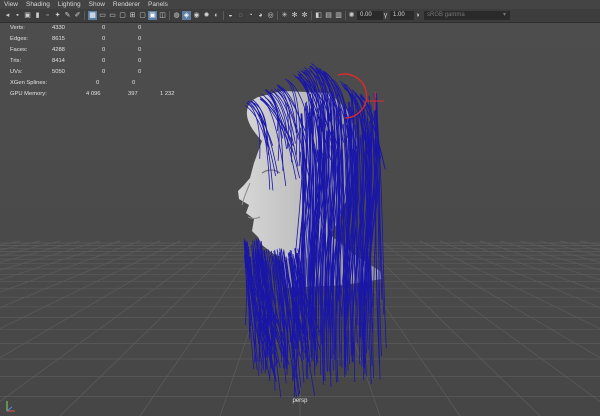 The image size is (600, 416). I want to click on wireframe-on-shaded-icon: ◈, so click(186, 15).